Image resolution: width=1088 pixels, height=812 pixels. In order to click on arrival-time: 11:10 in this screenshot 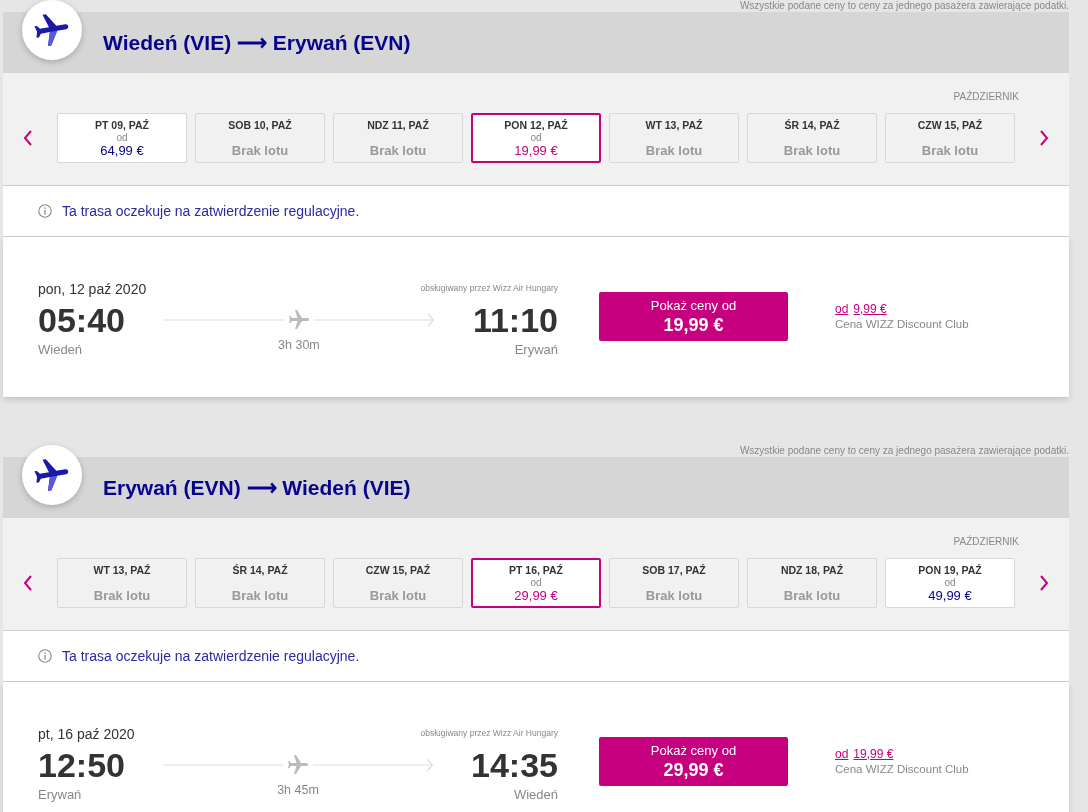, I will do `click(515, 320)`.